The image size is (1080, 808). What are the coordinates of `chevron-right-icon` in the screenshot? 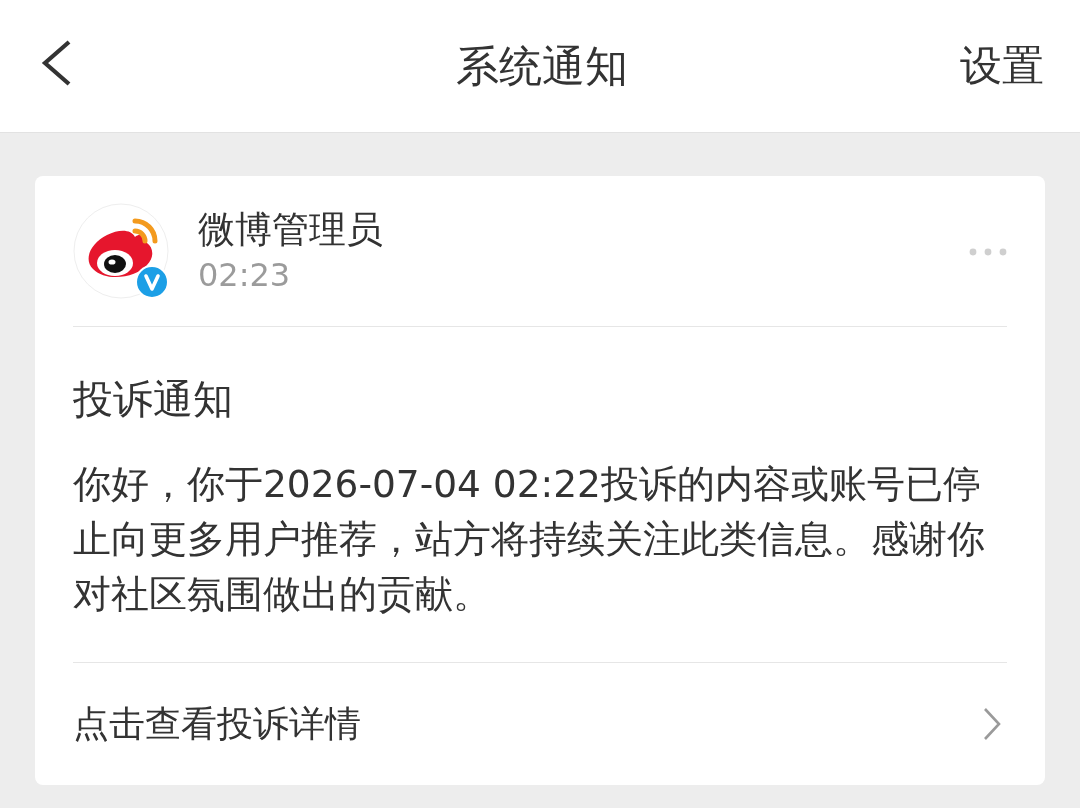 It's located at (992, 724).